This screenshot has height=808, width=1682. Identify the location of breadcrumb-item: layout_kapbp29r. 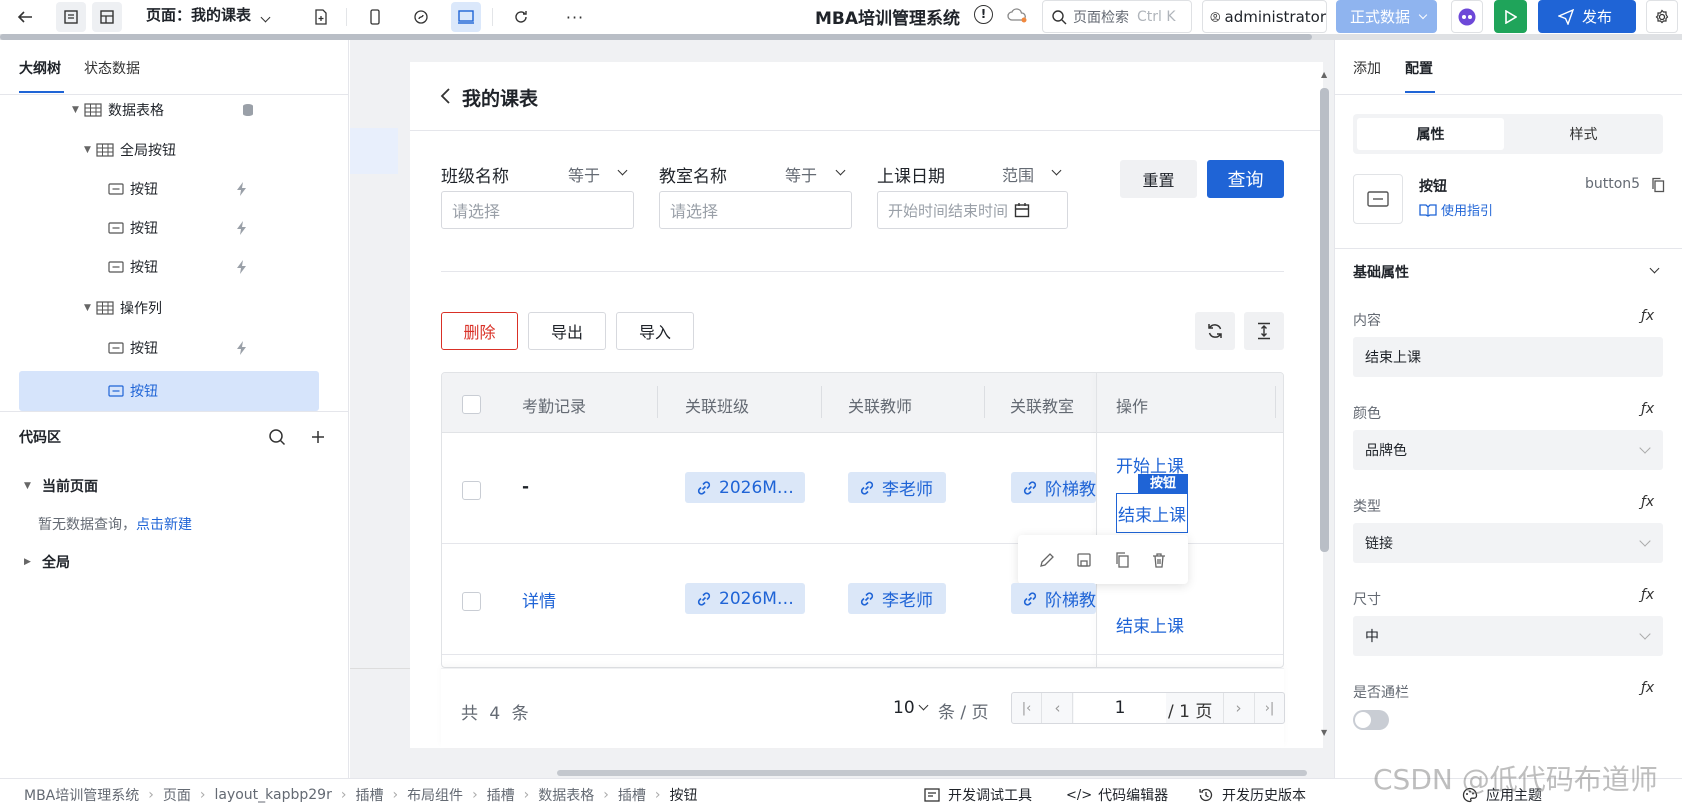
(272, 795).